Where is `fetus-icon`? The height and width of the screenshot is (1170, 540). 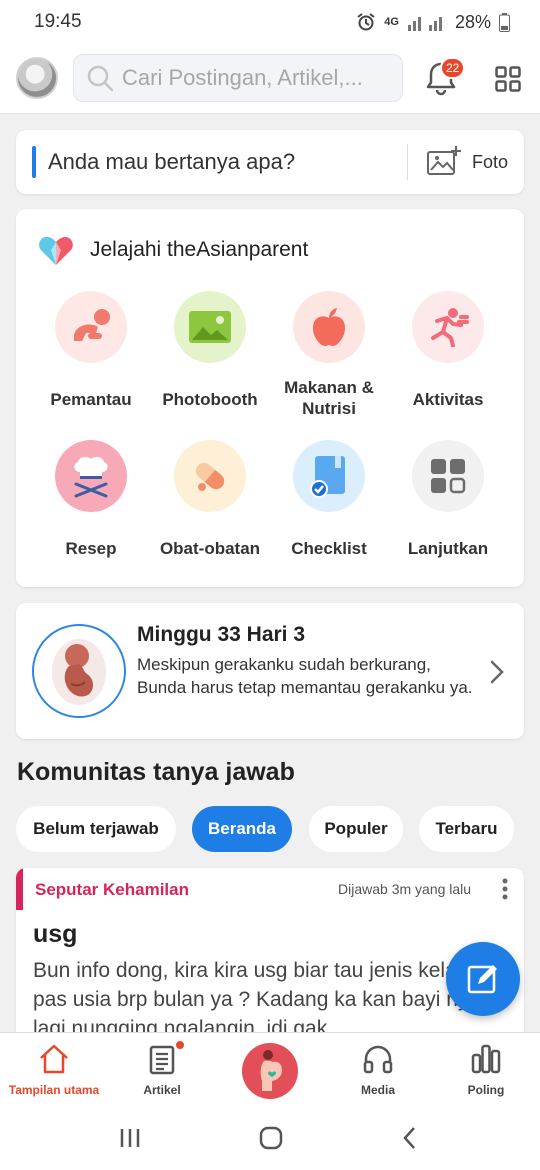
fetus-icon is located at coordinates (79, 672).